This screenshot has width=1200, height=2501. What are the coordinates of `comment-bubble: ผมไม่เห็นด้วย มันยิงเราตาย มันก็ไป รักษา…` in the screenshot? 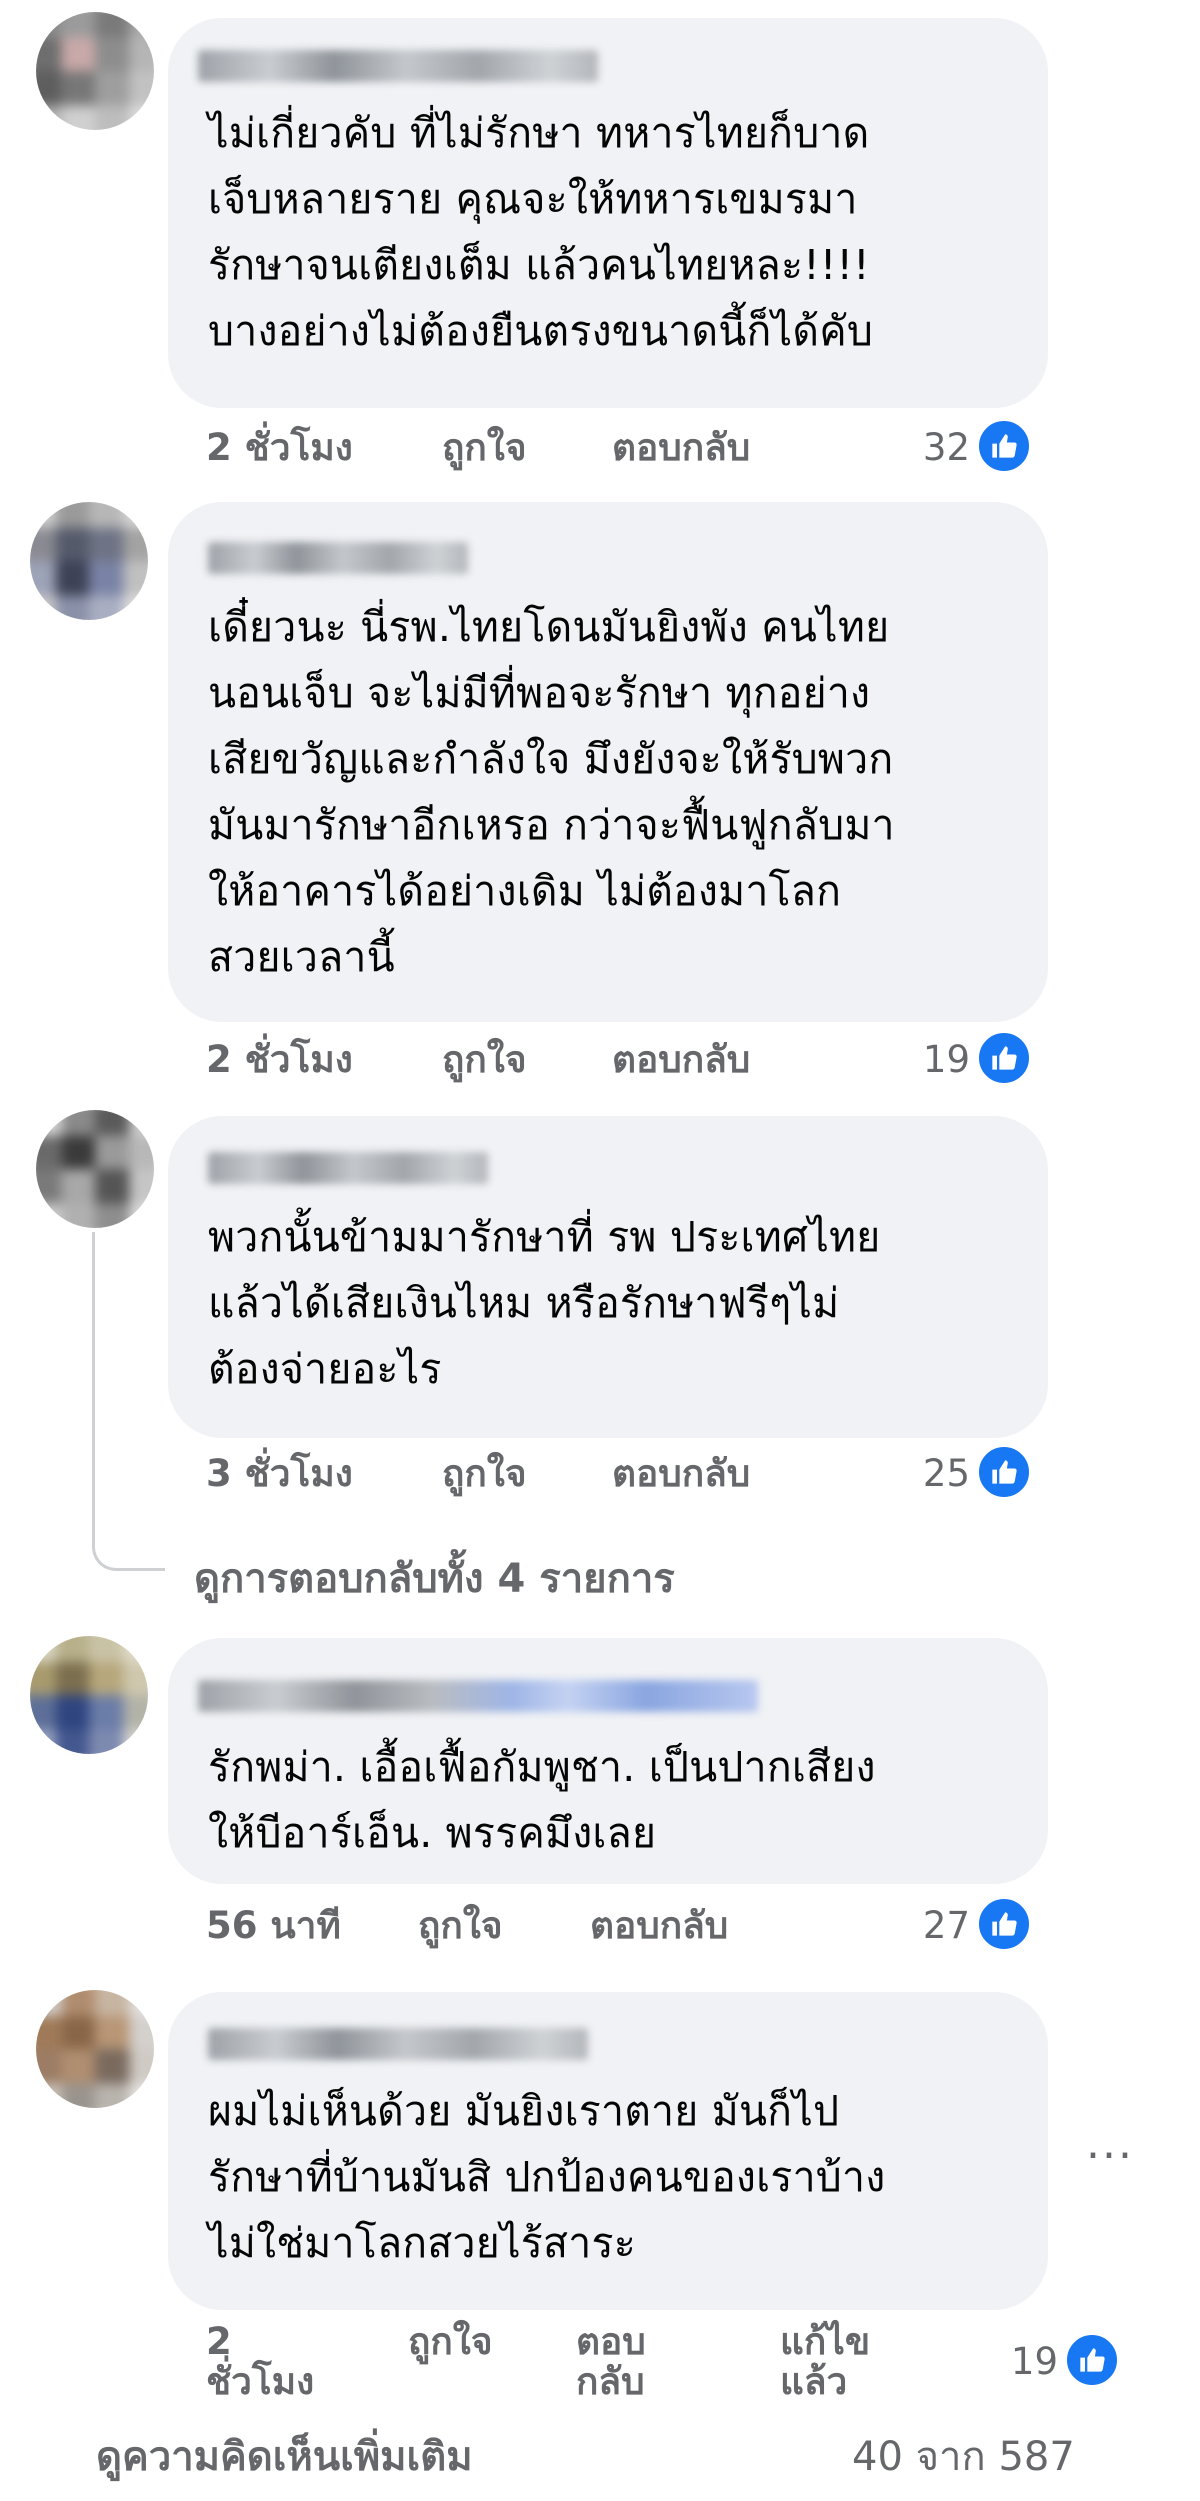 It's located at (608, 2151).